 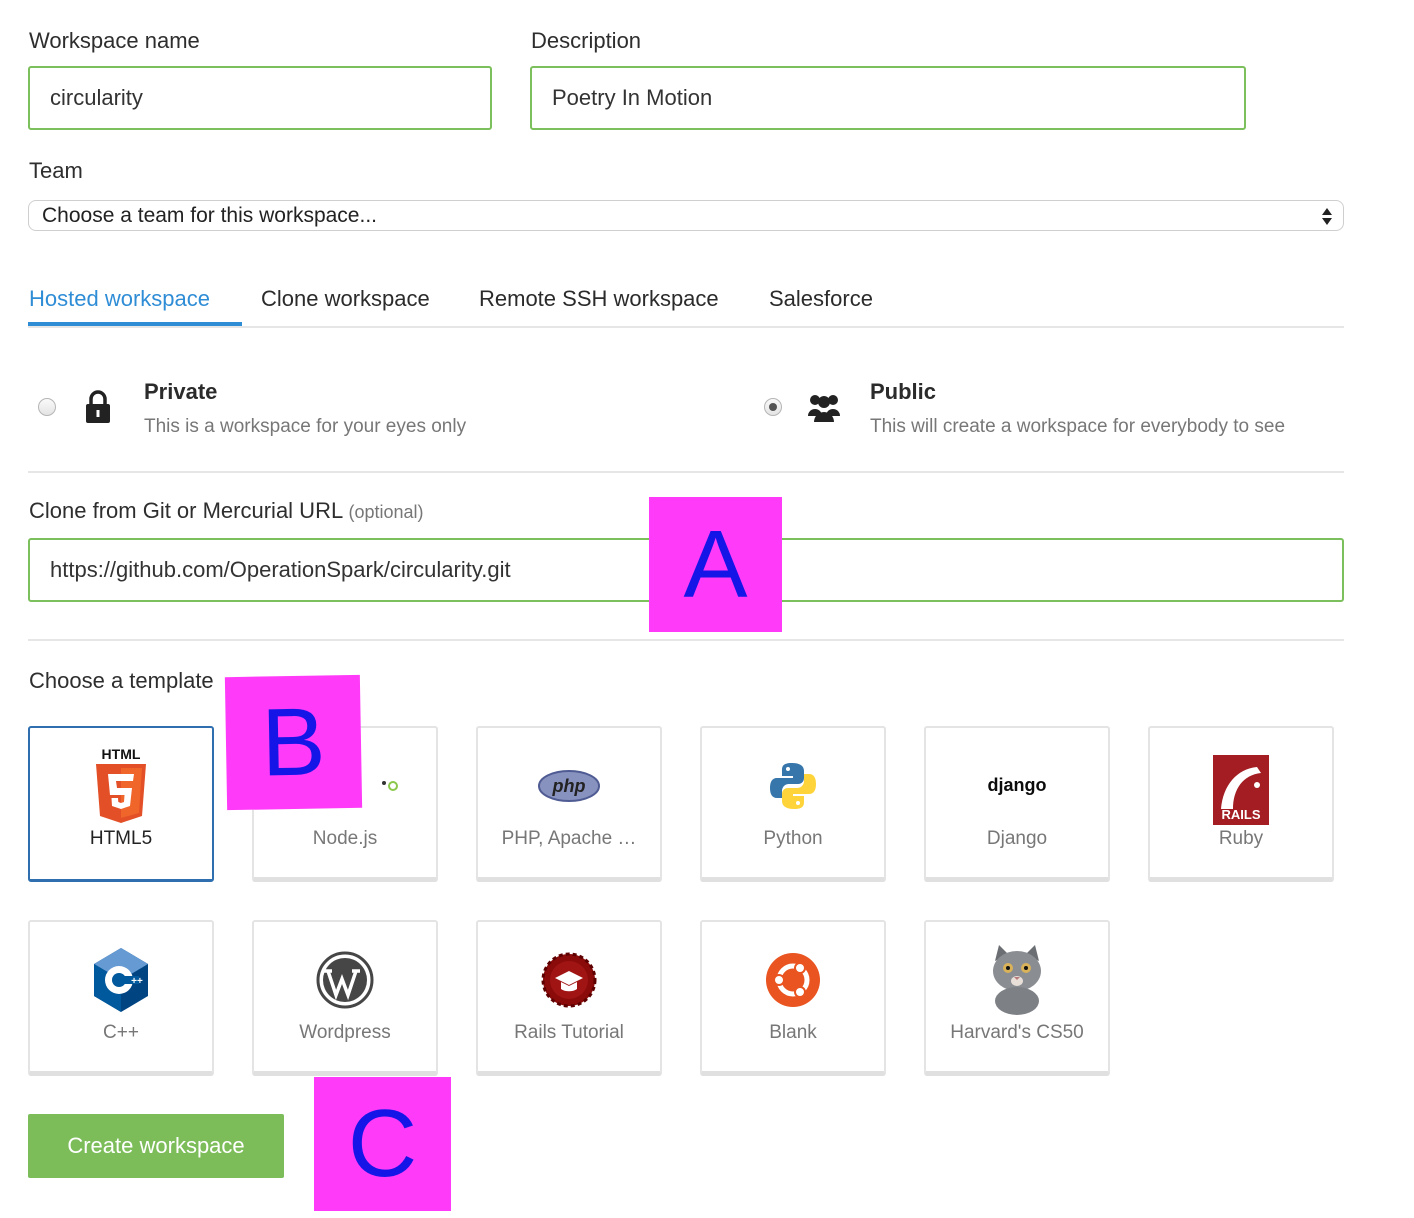 What do you see at coordinates (121, 754) in the screenshot?
I see `html5-logo-text: HTML` at bounding box center [121, 754].